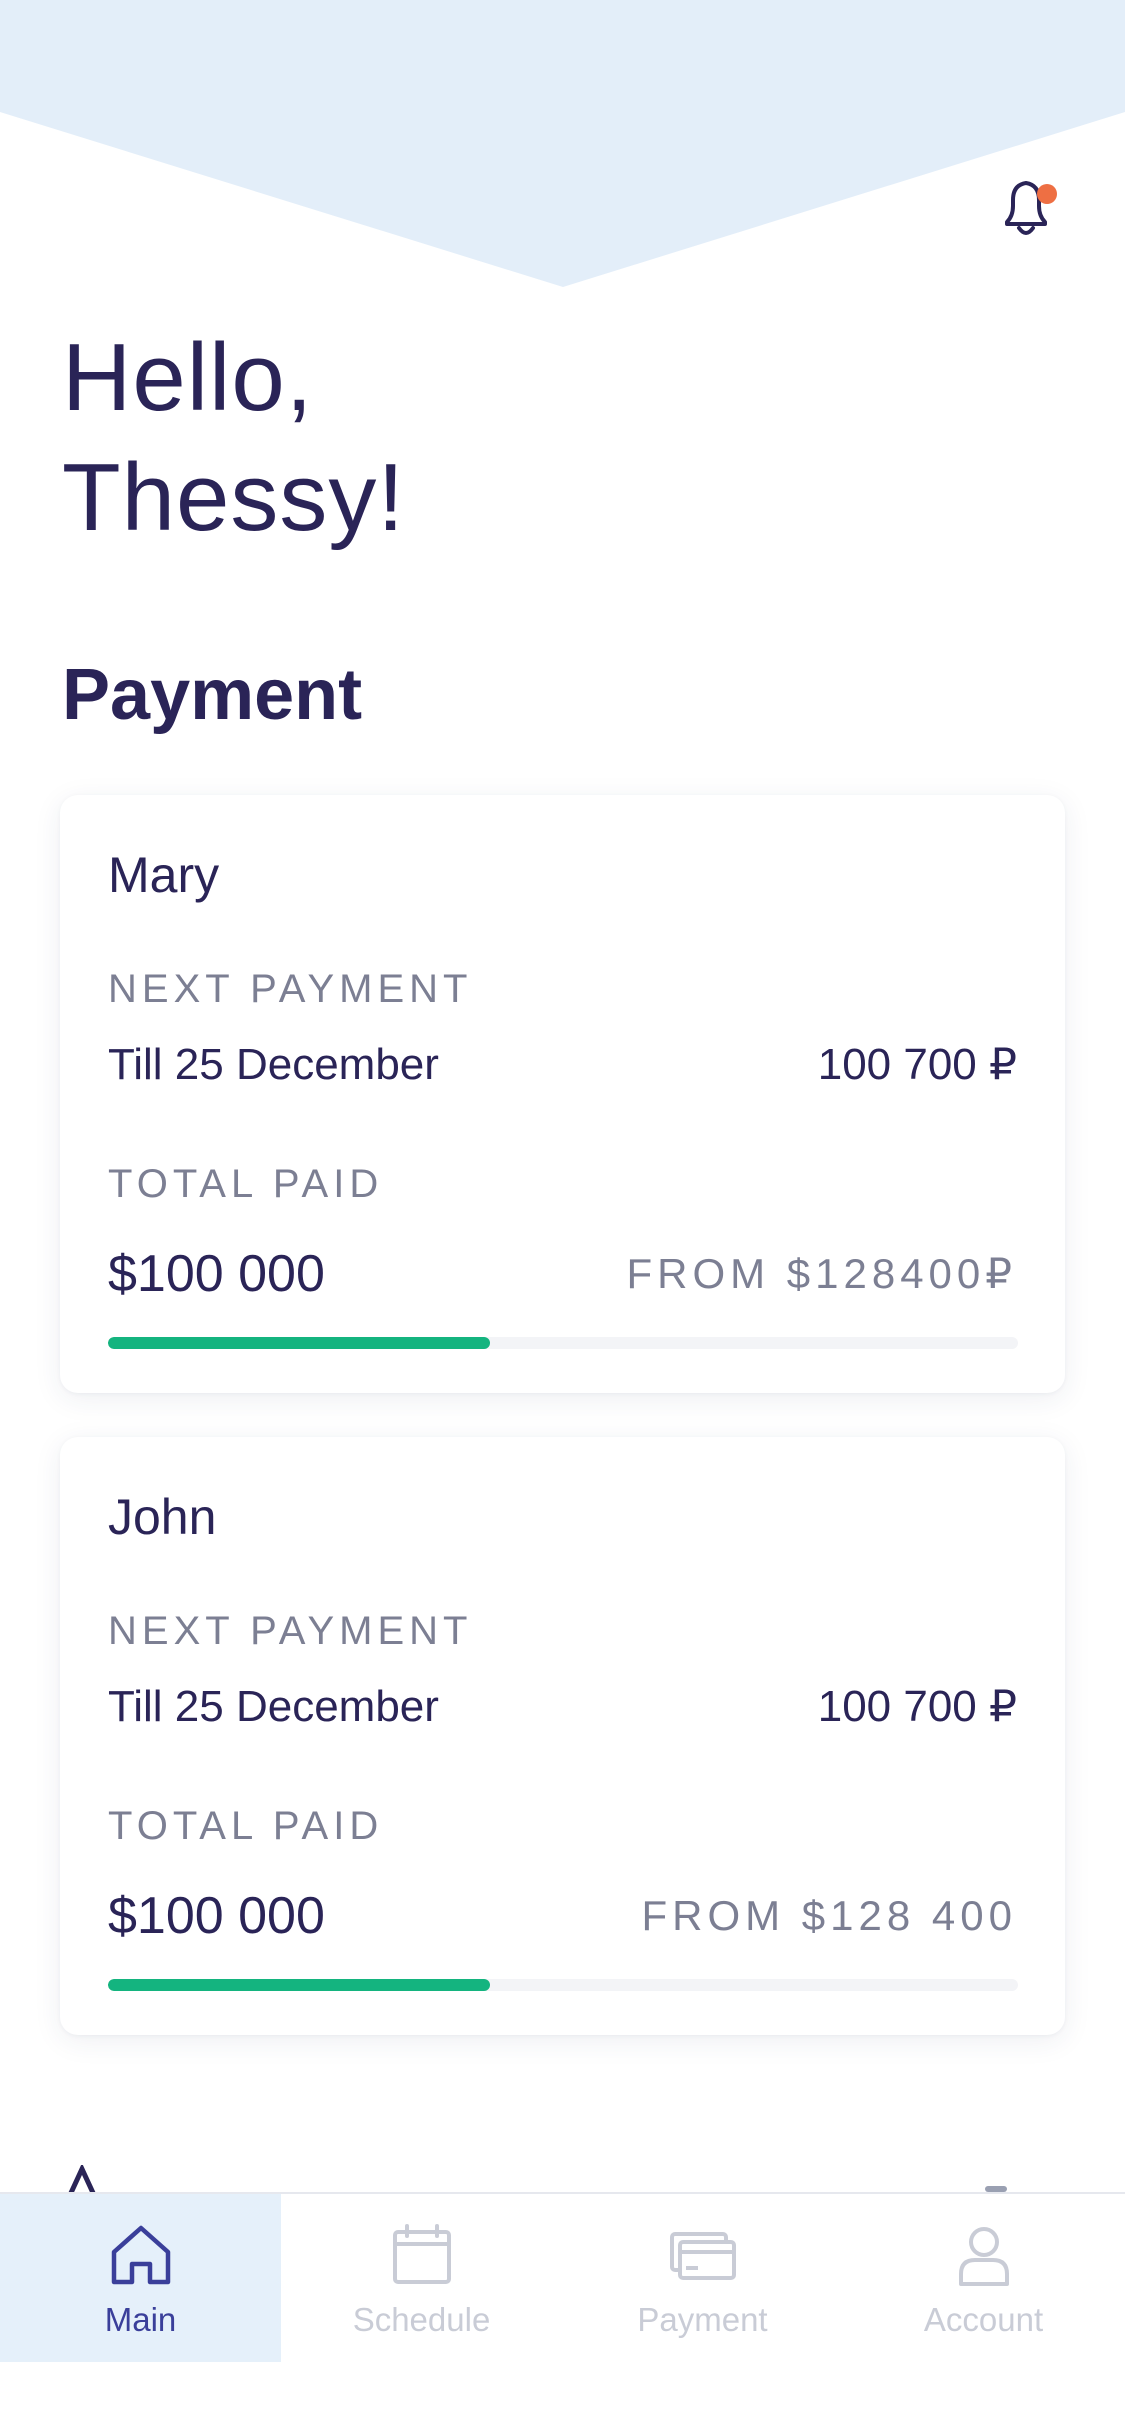 The height and width of the screenshot is (2436, 1125). Describe the element at coordinates (162, 1517) in the screenshot. I see `payer-name: John` at that location.